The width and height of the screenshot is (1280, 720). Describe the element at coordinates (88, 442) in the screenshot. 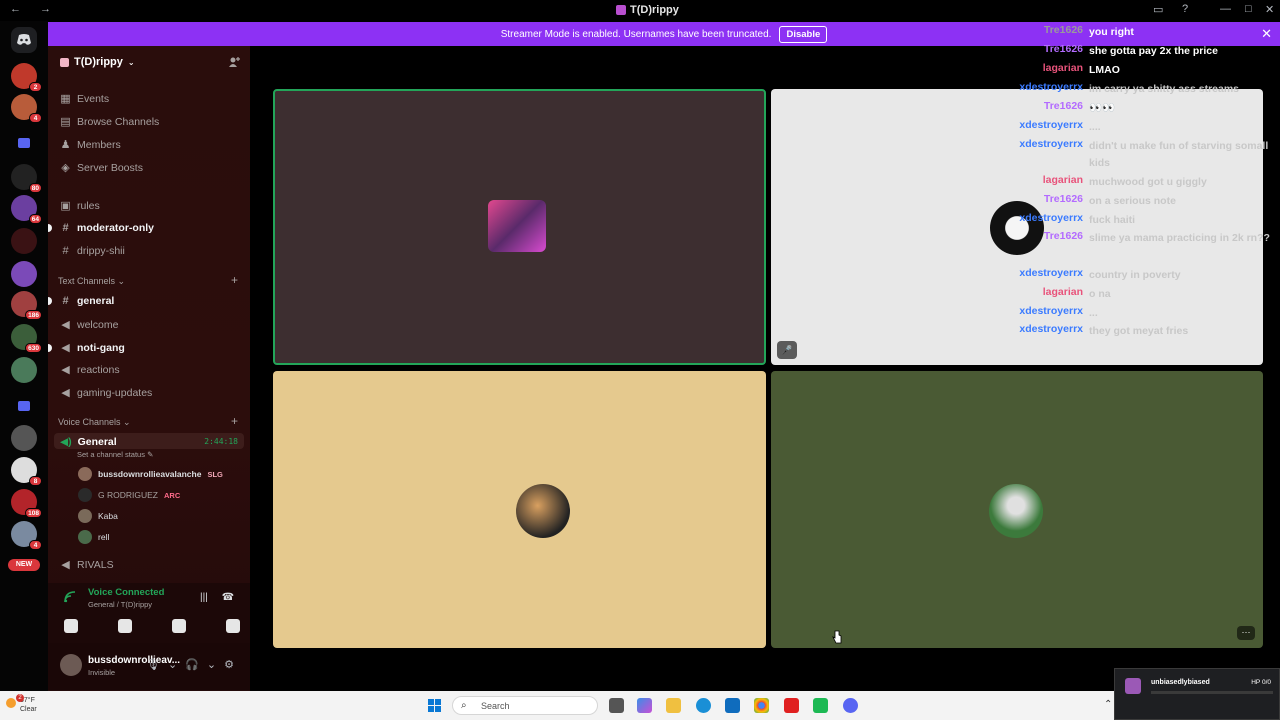

I see `voice-channel-general: ◀) General` at that location.